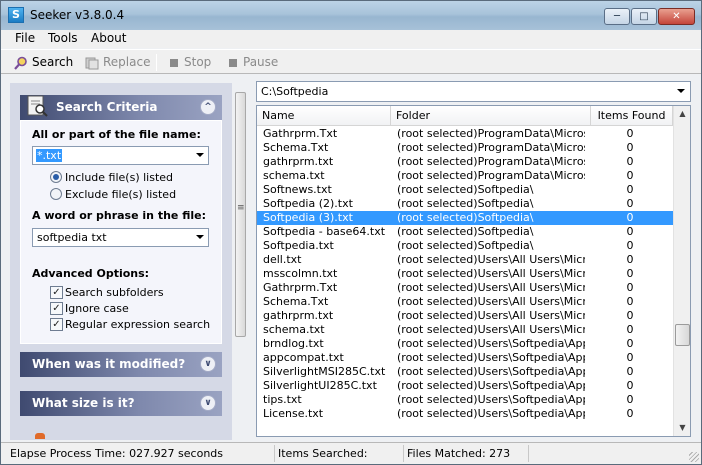  Describe the element at coordinates (56, 324) in the screenshot. I see `regex-checkbox: ✓` at that location.